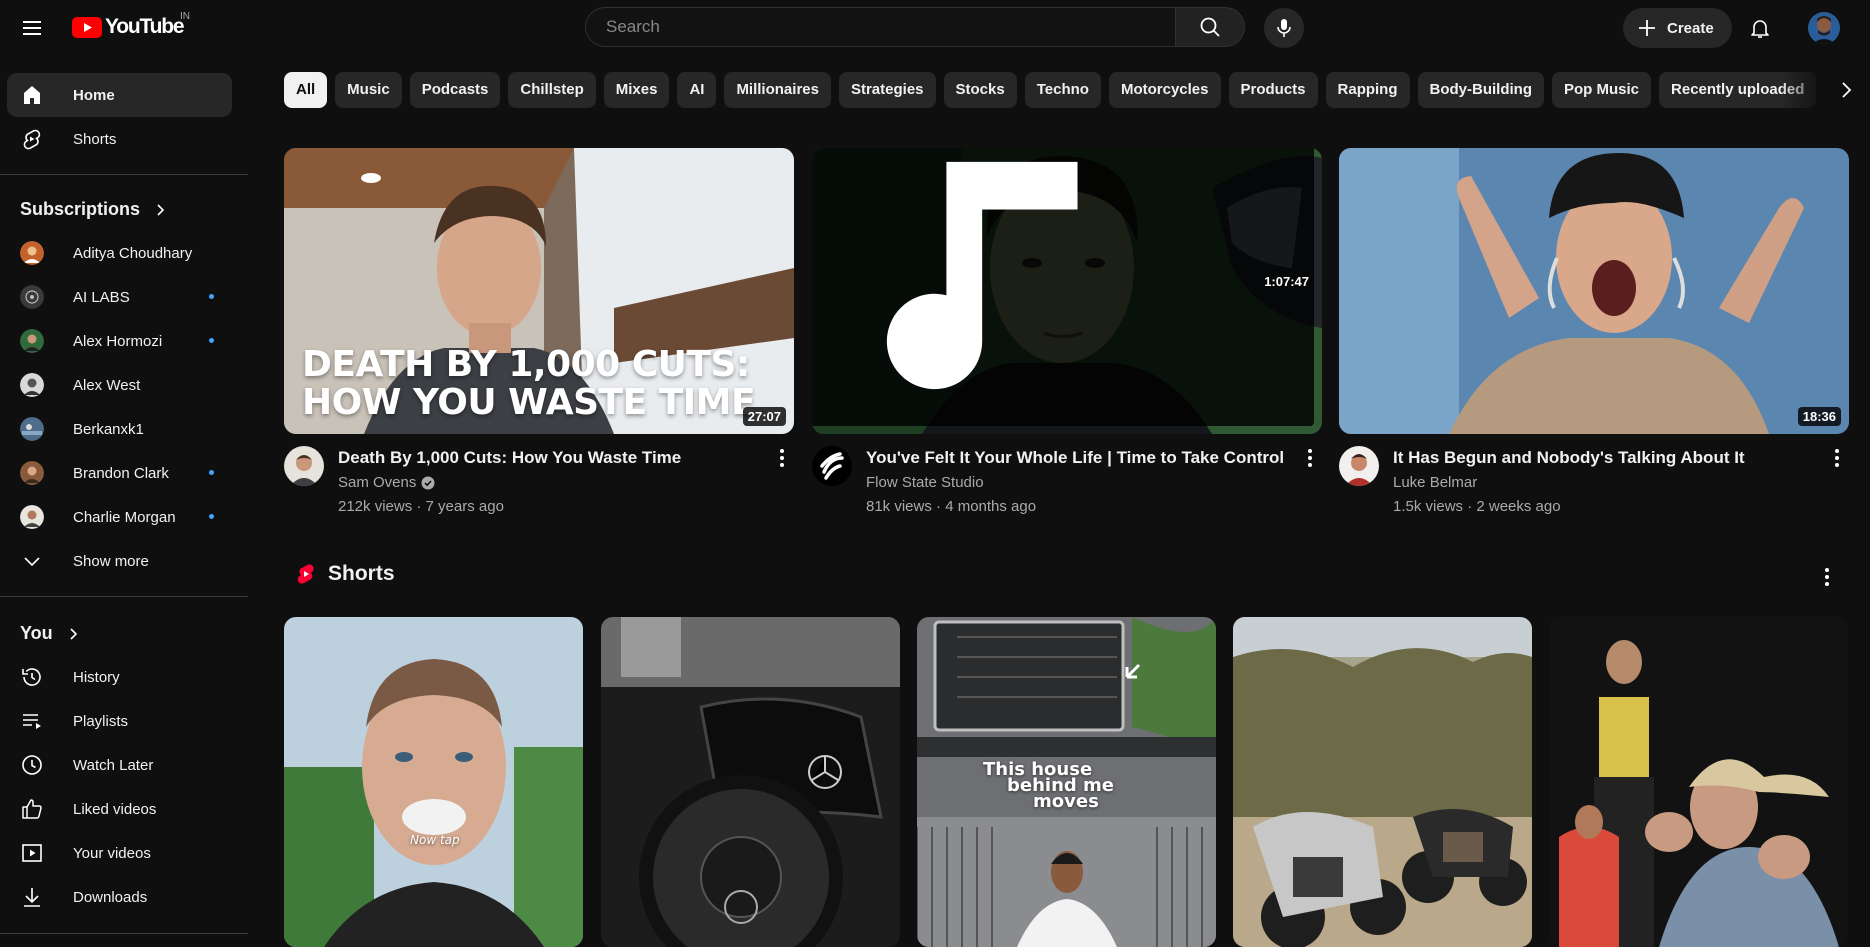  I want to click on shorts-more-button, so click(1827, 577).